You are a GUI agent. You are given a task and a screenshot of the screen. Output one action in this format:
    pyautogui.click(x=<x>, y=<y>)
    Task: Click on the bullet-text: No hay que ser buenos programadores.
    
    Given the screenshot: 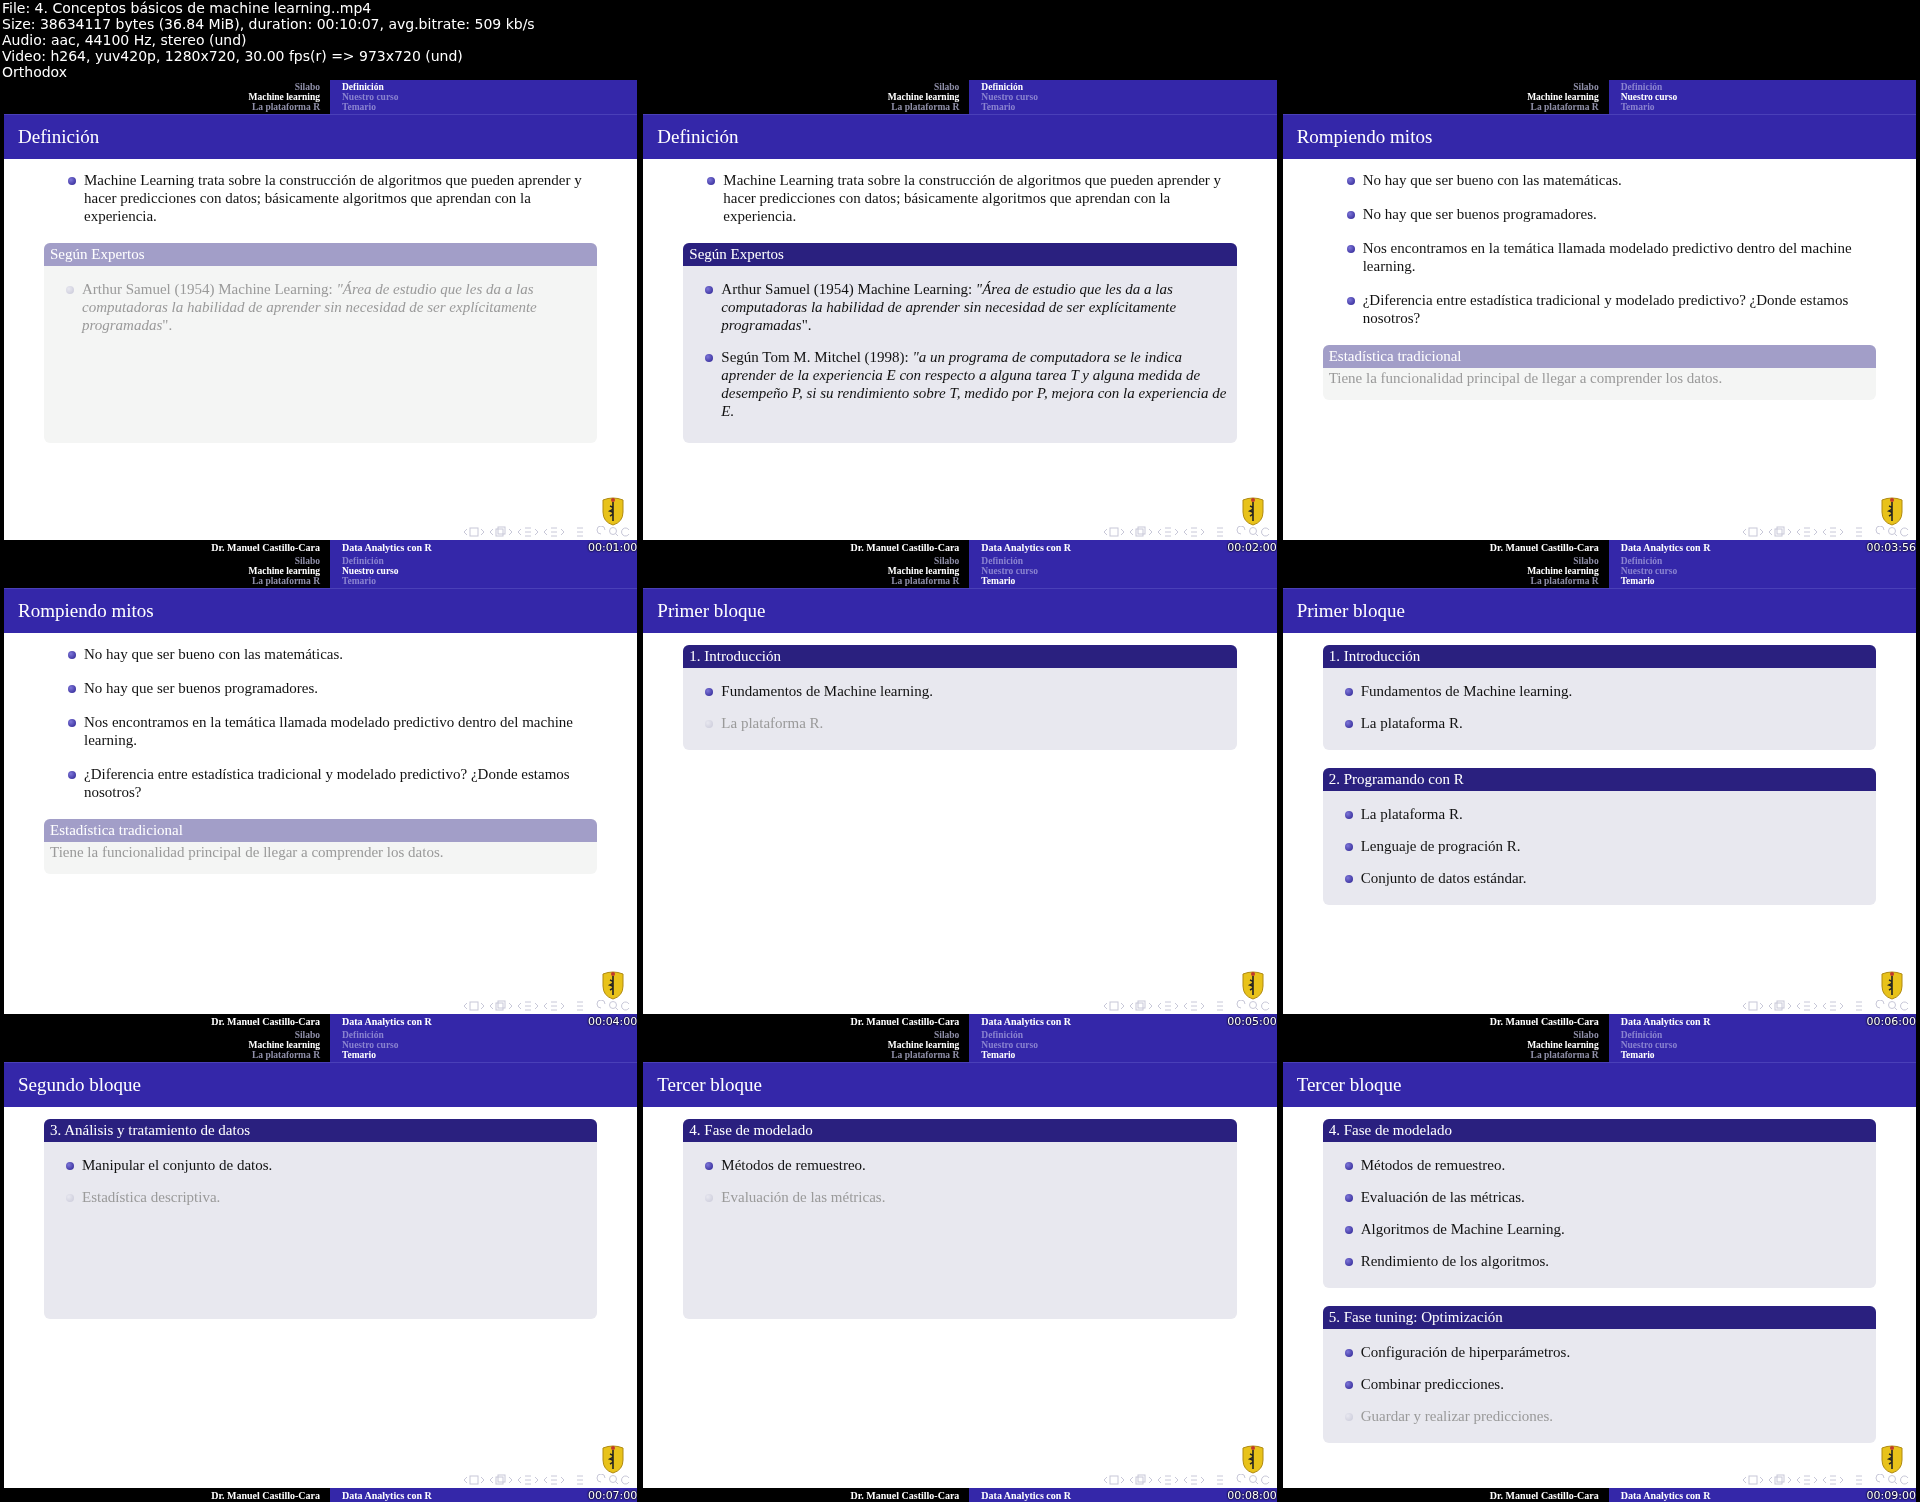 What is the action you would take?
    pyautogui.click(x=1479, y=214)
    